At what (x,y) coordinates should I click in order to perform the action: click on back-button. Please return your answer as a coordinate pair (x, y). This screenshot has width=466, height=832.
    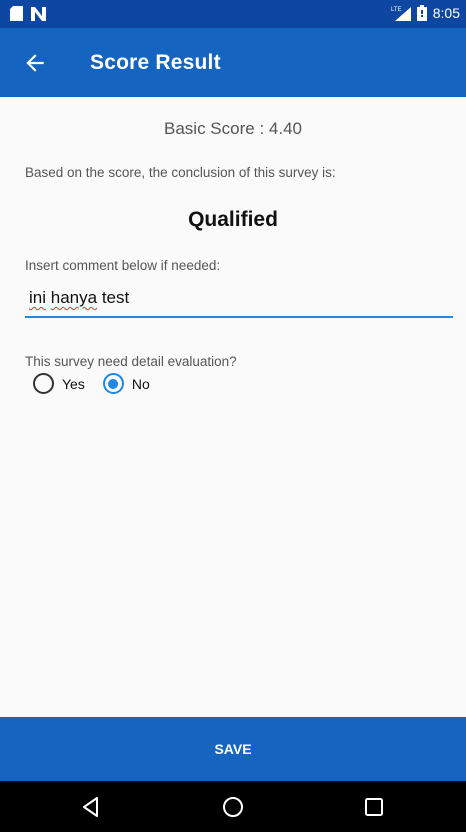
    Looking at the image, I should click on (35, 63).